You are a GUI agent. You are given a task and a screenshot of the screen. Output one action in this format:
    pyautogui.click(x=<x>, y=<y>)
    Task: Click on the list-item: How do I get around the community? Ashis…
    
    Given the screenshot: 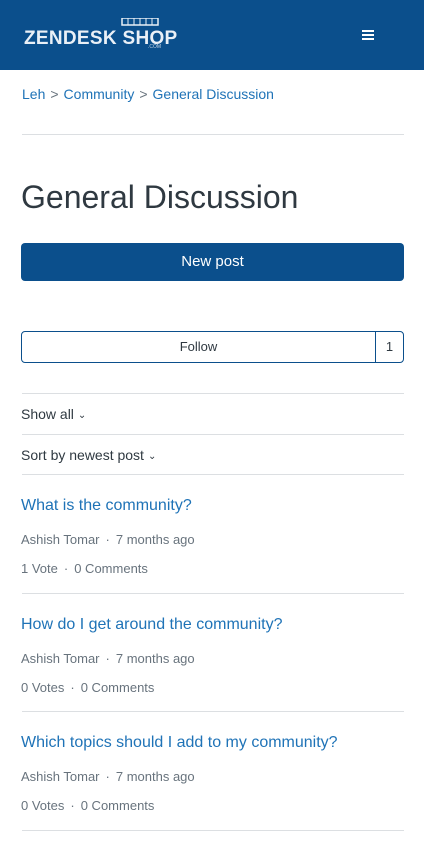 What is the action you would take?
    pyautogui.click(x=212, y=655)
    